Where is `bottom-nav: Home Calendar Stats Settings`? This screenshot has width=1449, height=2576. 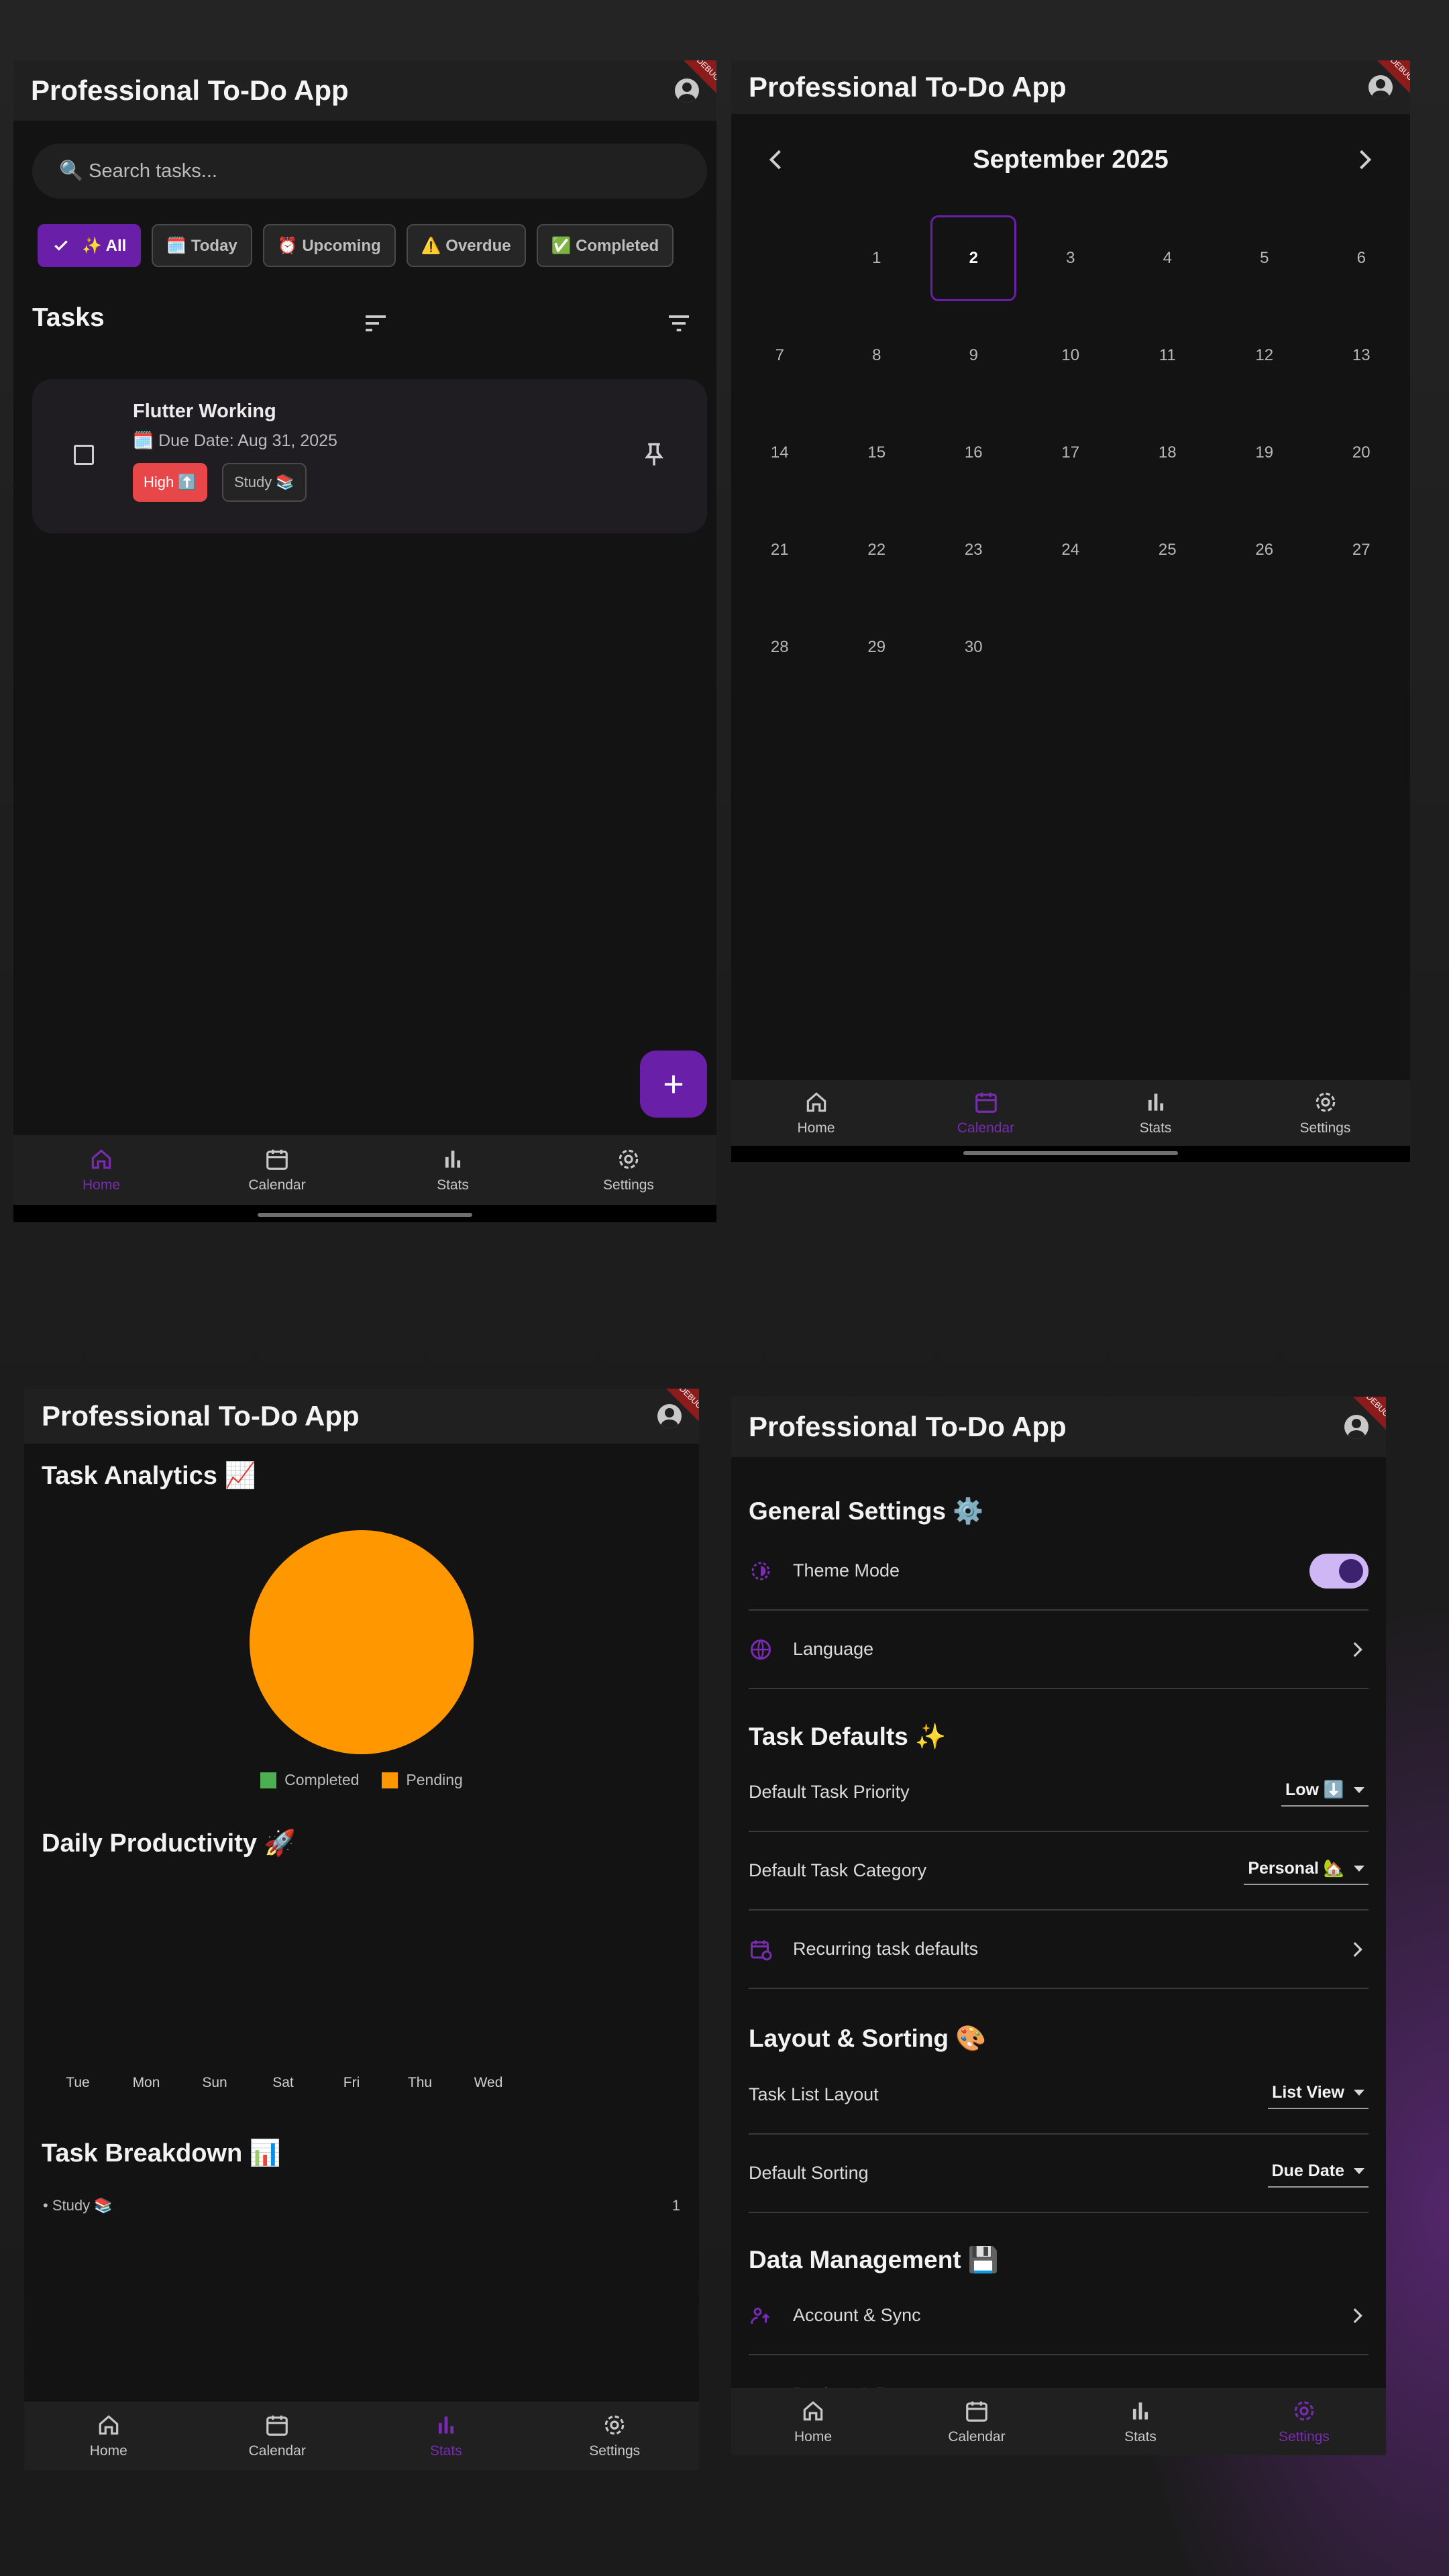
bottom-nav: Home Calendar Stats Settings is located at coordinates (1058, 2421).